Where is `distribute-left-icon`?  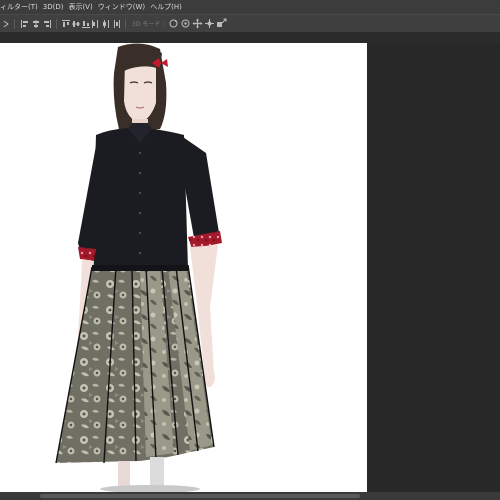 distribute-left-icon is located at coordinates (96, 24).